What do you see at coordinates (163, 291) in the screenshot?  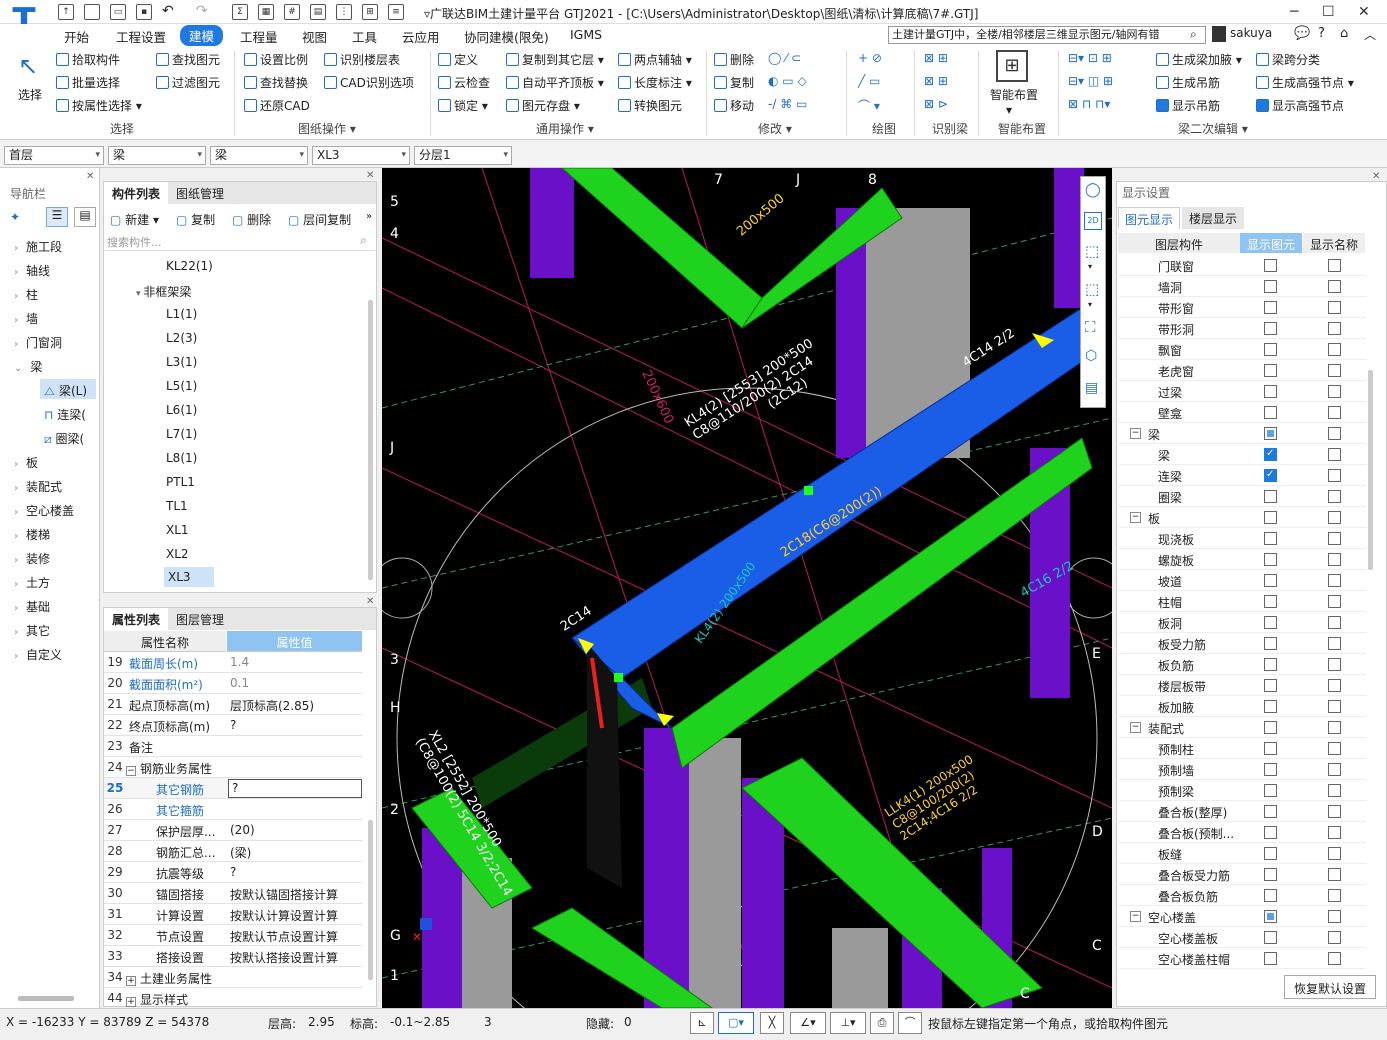 I see `list-group-non-frame-beam: ▾ 非框架梁` at bounding box center [163, 291].